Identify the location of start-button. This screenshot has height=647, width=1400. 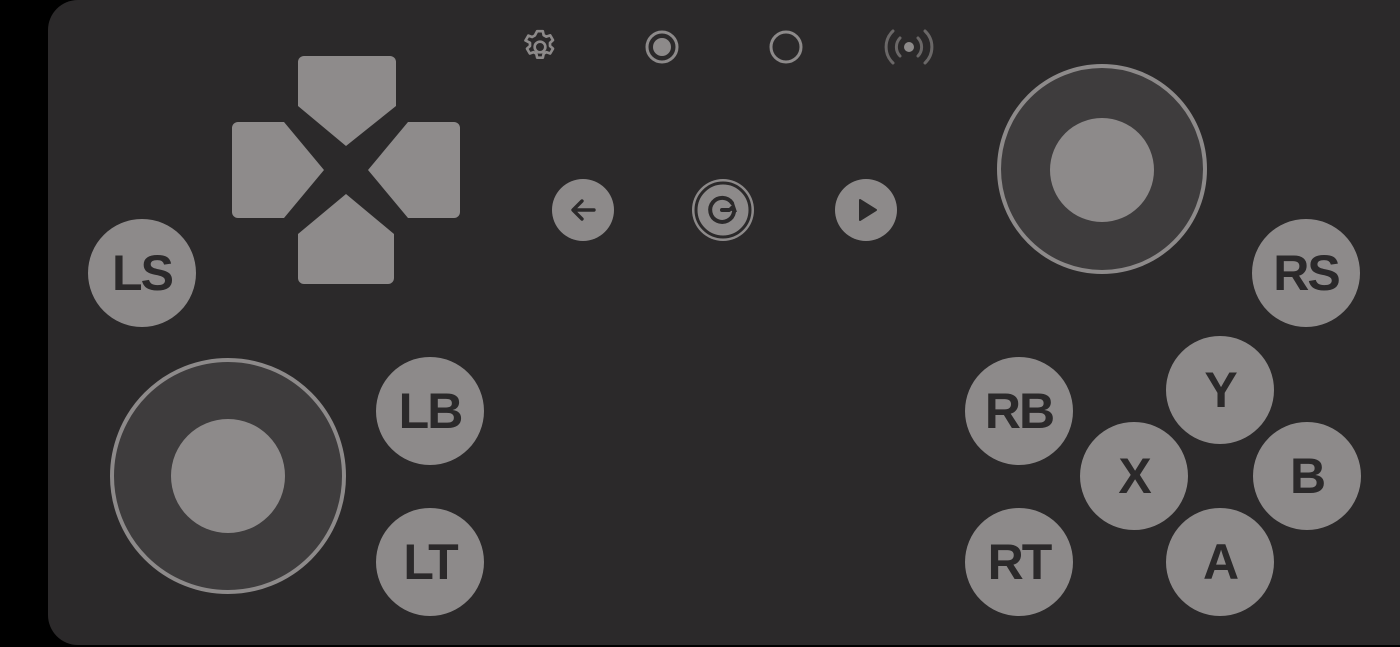
(866, 210).